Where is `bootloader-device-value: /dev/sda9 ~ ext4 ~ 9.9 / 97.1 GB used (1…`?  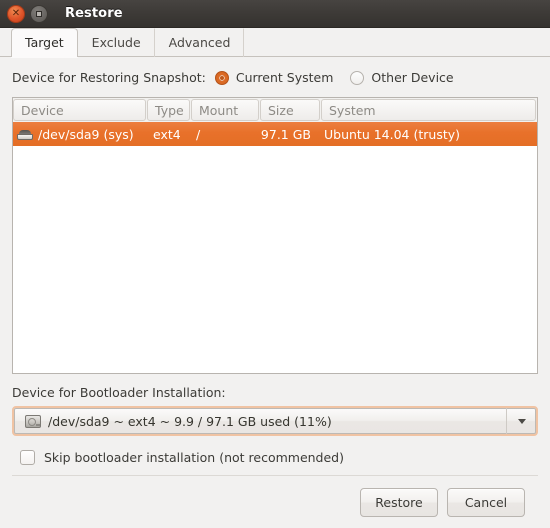
bootloader-device-value: /dev/sda9 ~ ext4 ~ 9.9 / 97.1 GB used (1… is located at coordinates (190, 421).